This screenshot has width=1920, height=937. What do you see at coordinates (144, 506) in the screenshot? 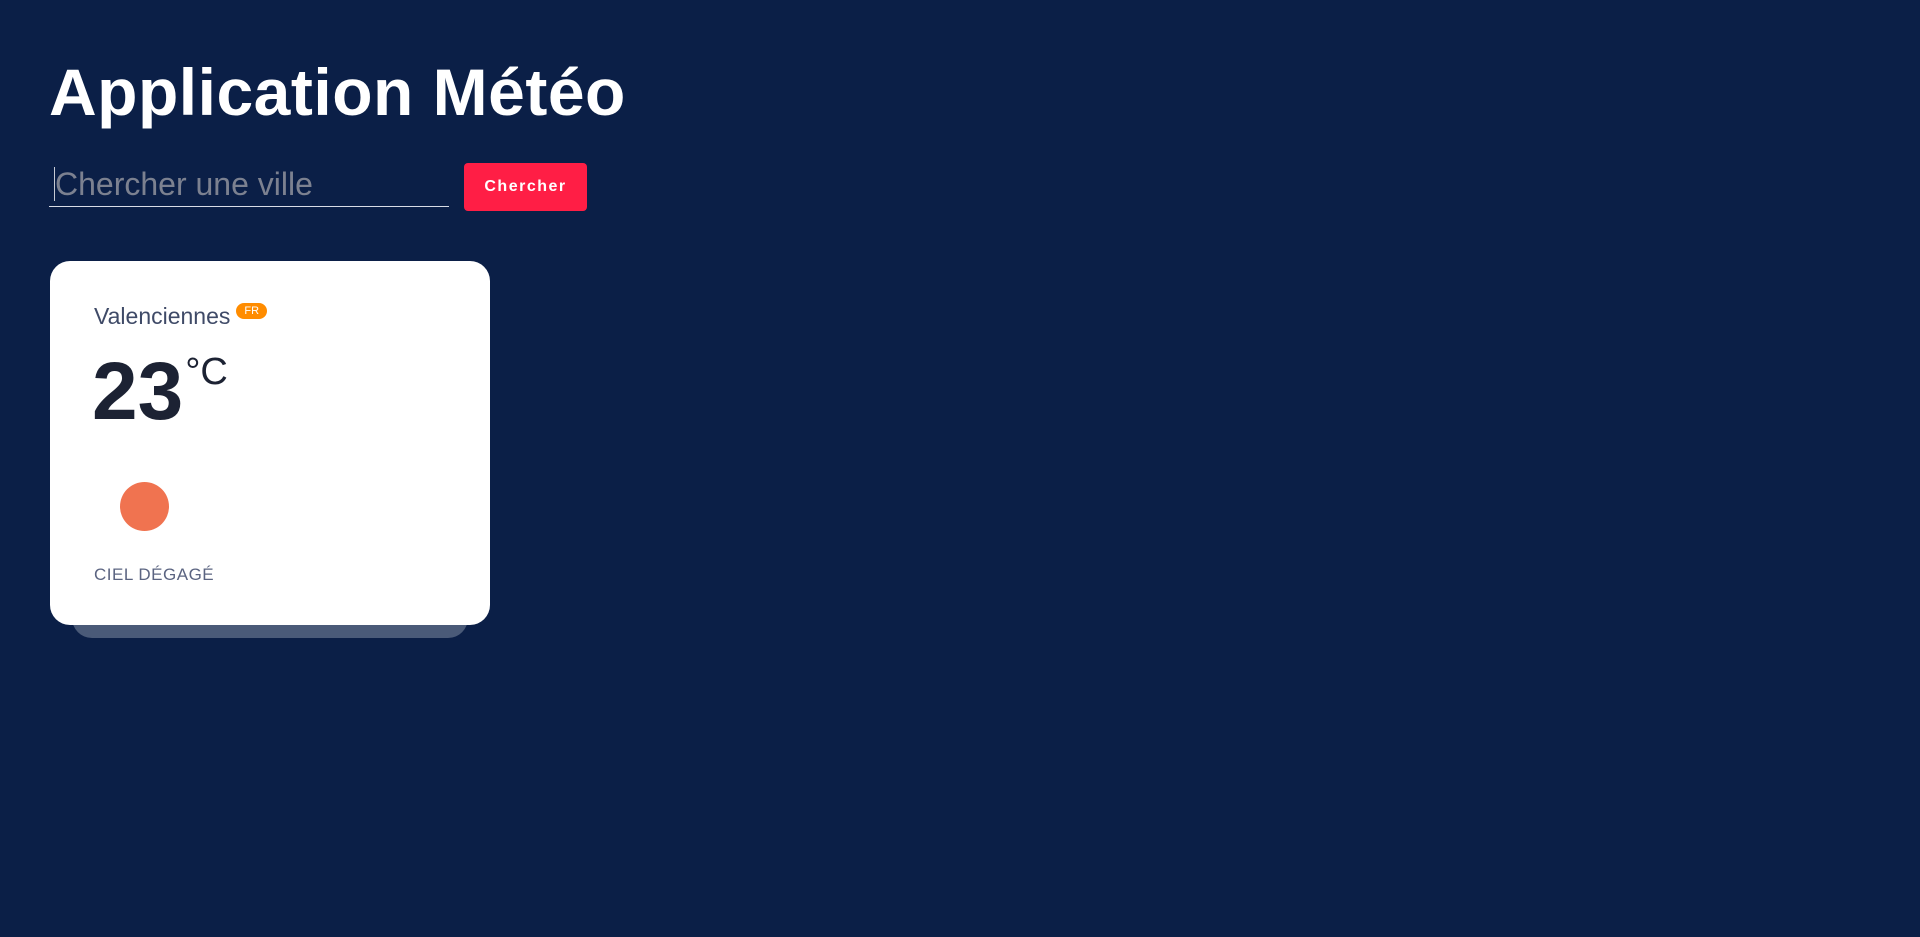
I see `clear-sky-sun-icon` at bounding box center [144, 506].